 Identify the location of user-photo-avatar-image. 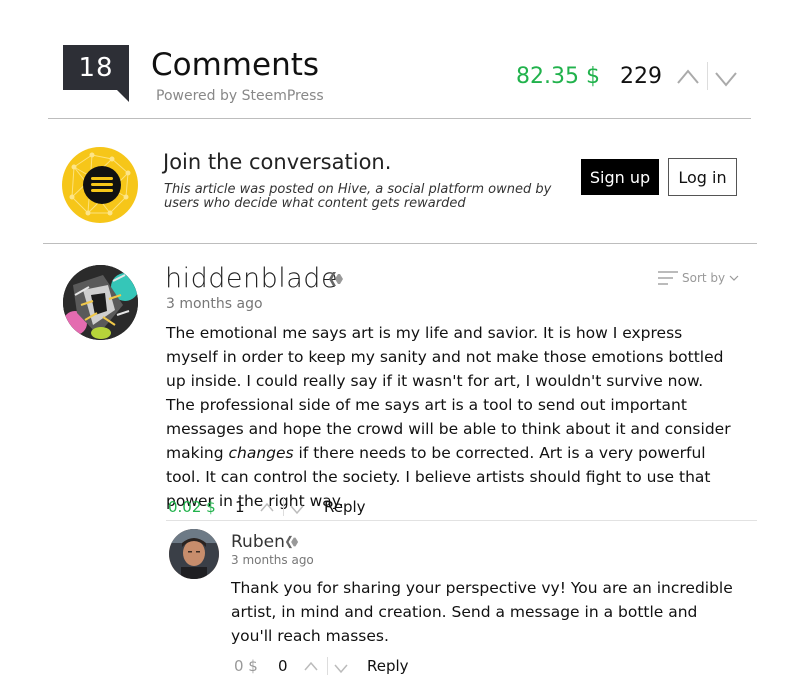
(194, 554).